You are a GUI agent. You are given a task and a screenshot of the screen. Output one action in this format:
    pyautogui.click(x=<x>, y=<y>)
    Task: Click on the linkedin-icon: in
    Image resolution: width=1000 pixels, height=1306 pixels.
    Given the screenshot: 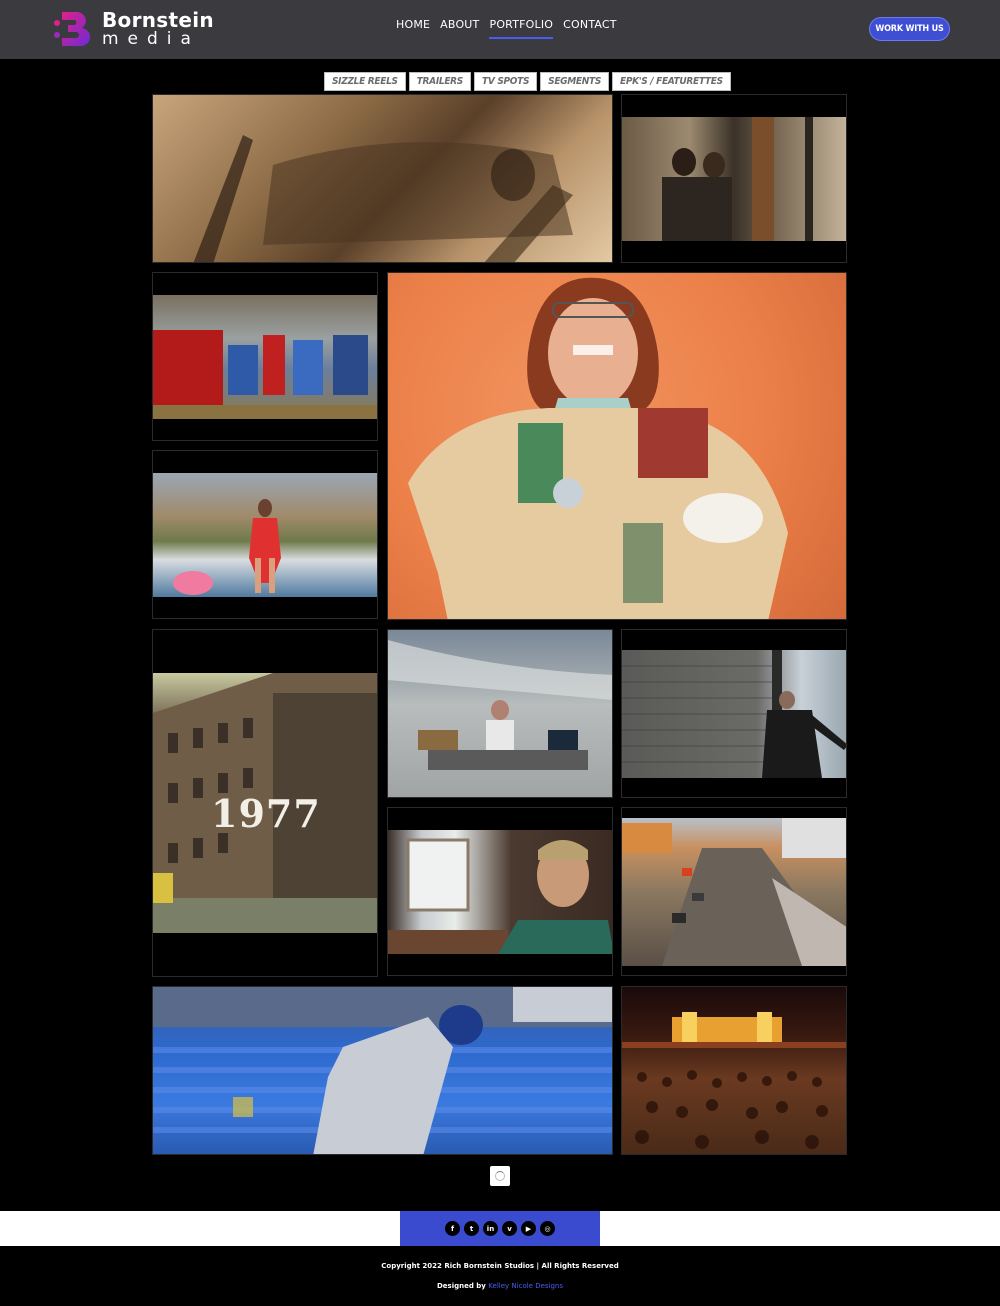 What is the action you would take?
    pyautogui.click(x=490, y=1228)
    